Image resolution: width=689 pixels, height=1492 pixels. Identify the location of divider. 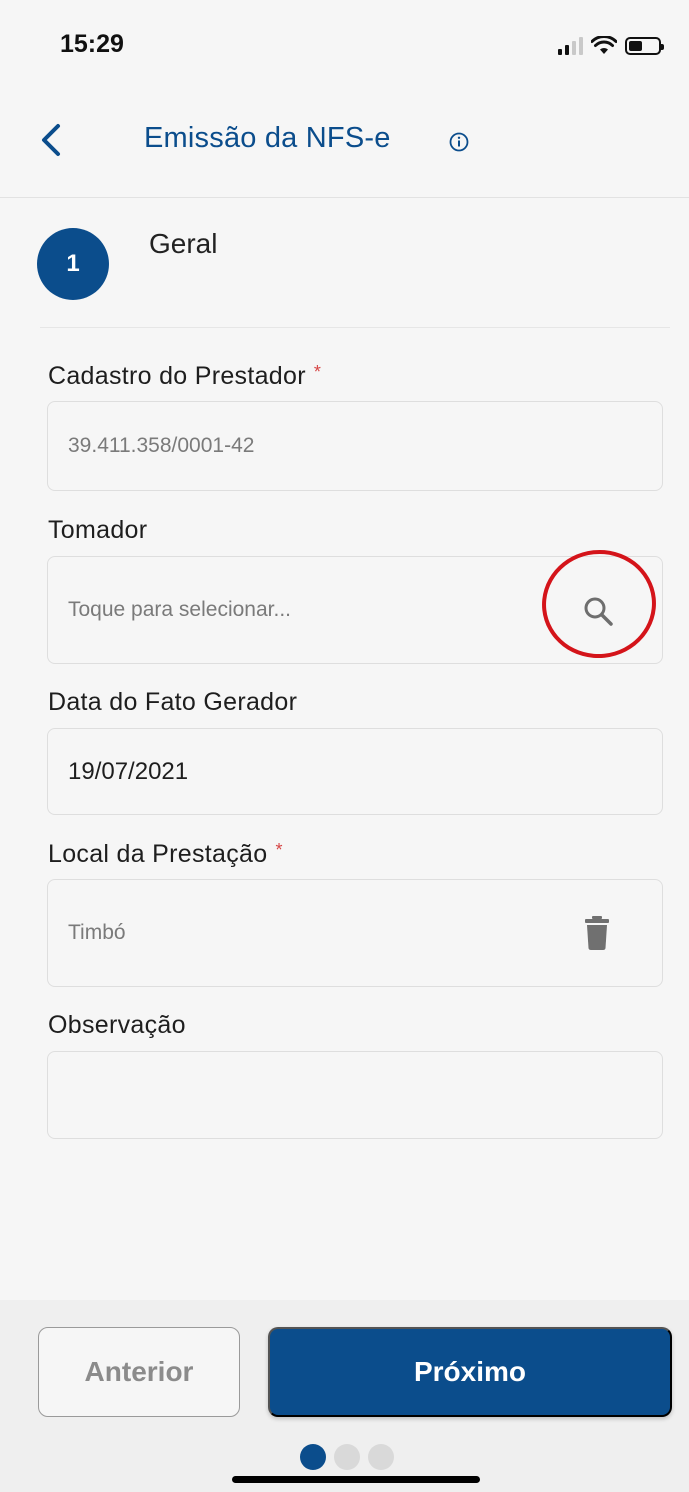
(355, 327).